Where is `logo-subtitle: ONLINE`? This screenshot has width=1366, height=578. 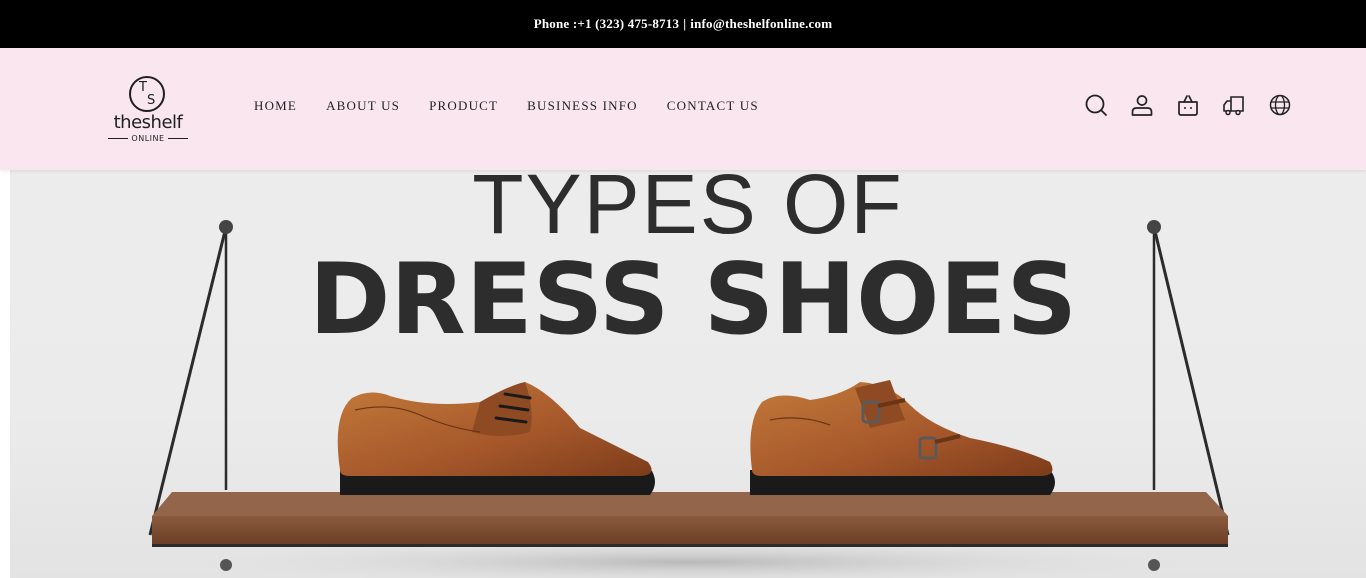
logo-subtitle: ONLINE is located at coordinates (148, 138).